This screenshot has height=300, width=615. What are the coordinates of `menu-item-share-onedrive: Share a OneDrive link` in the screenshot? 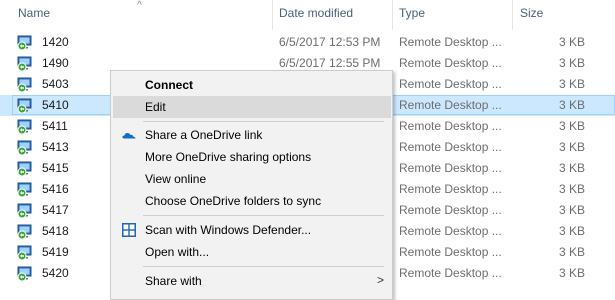 It's located at (252, 135).